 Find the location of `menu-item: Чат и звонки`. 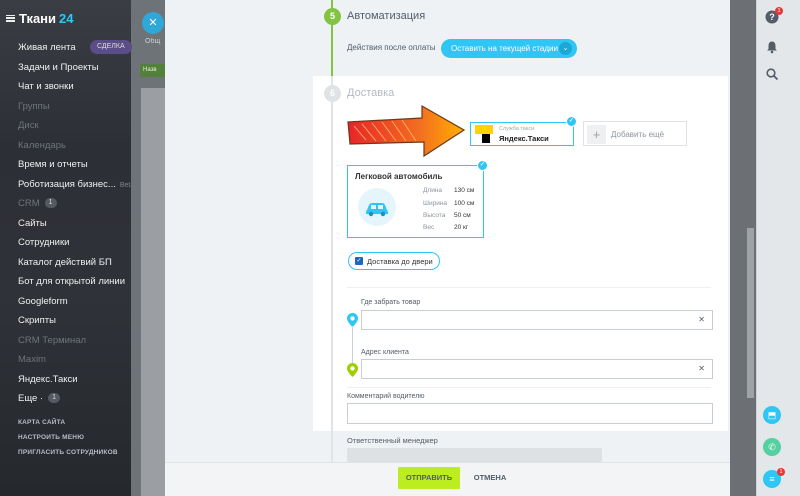

menu-item: Чат и звонки is located at coordinates (65, 87).